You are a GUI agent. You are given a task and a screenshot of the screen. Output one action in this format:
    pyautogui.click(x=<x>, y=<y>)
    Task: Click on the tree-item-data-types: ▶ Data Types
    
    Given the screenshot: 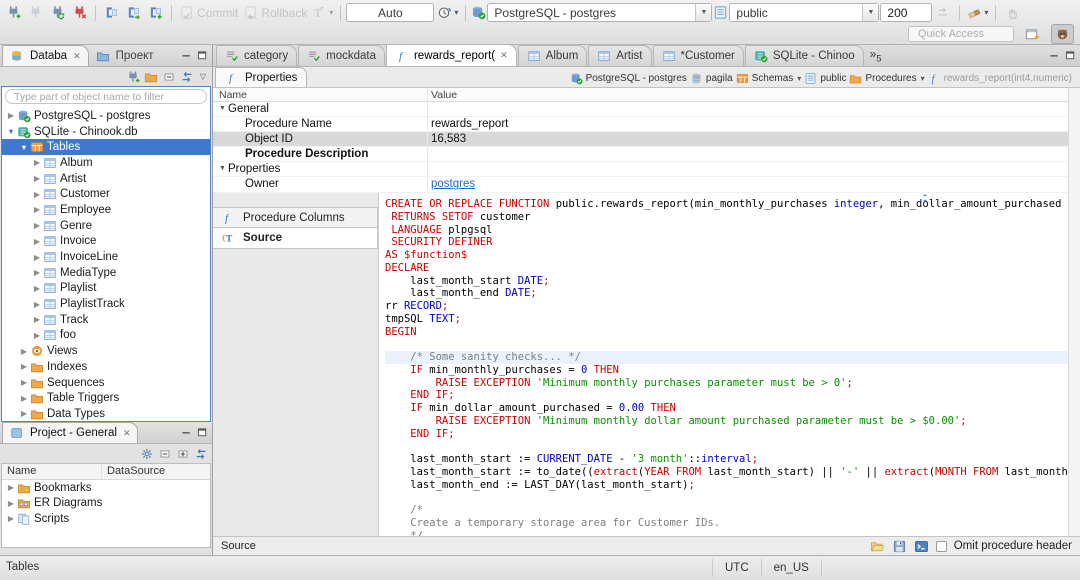 What is the action you would take?
    pyautogui.click(x=106, y=413)
    